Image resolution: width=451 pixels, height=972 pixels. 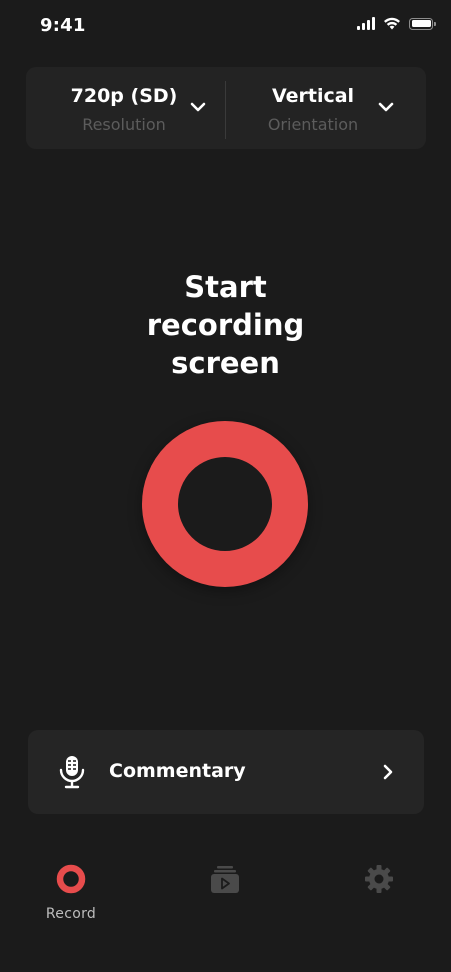 What do you see at coordinates (71, 895) in the screenshot?
I see `tab-record: Record` at bounding box center [71, 895].